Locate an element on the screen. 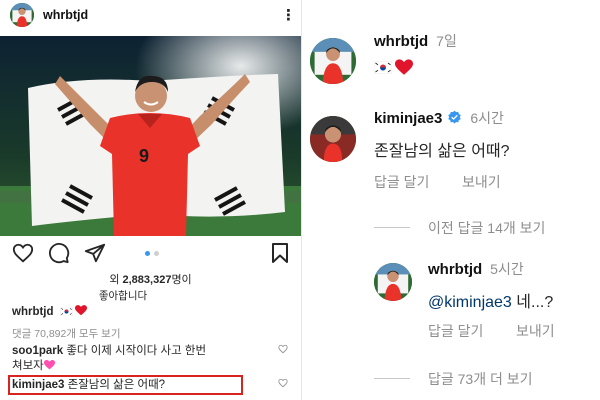 The height and width of the screenshot is (400, 600). reply2-send-button: 보내기 is located at coordinates (535, 331).